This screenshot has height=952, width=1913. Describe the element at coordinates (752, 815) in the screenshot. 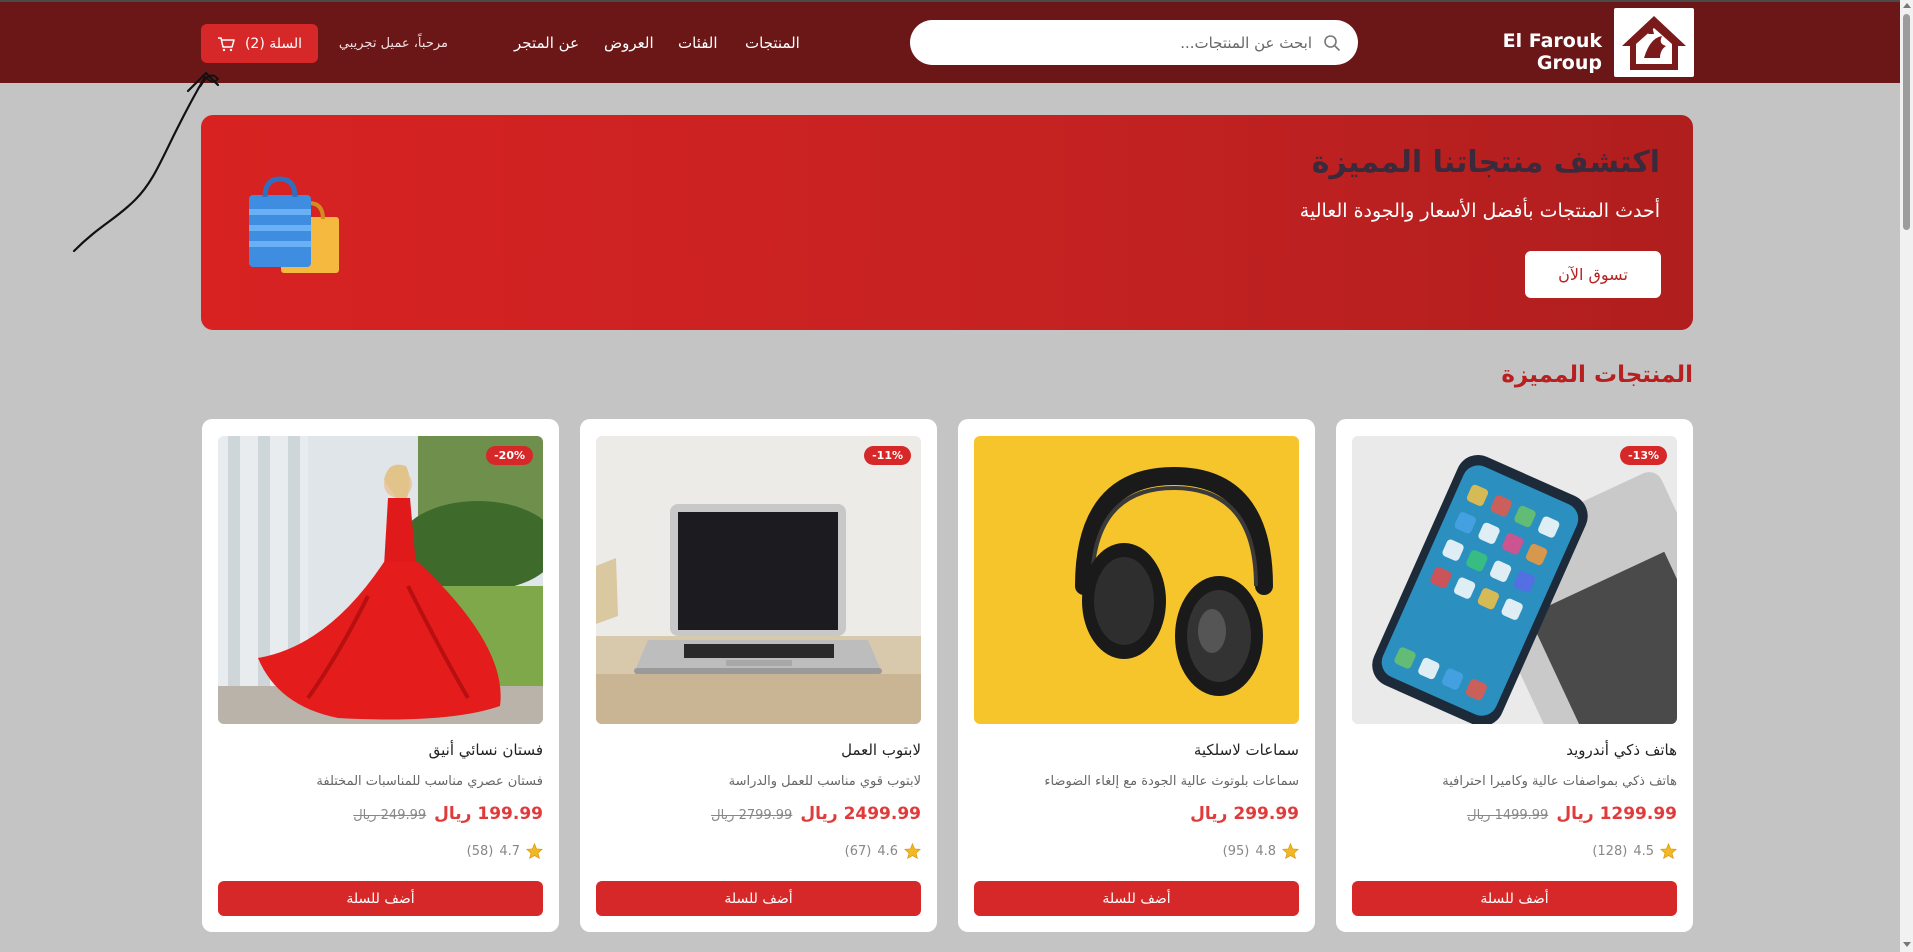

I see `old-price: 2799.99 ريال` at that location.